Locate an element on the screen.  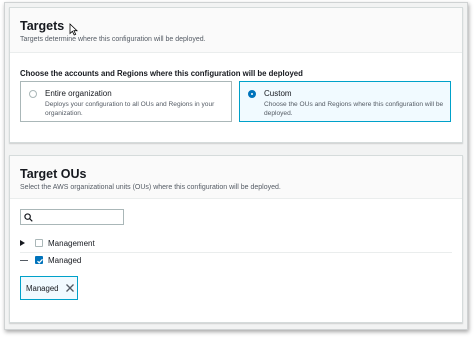
target-ous-title: Target OUs is located at coordinates (53, 174).